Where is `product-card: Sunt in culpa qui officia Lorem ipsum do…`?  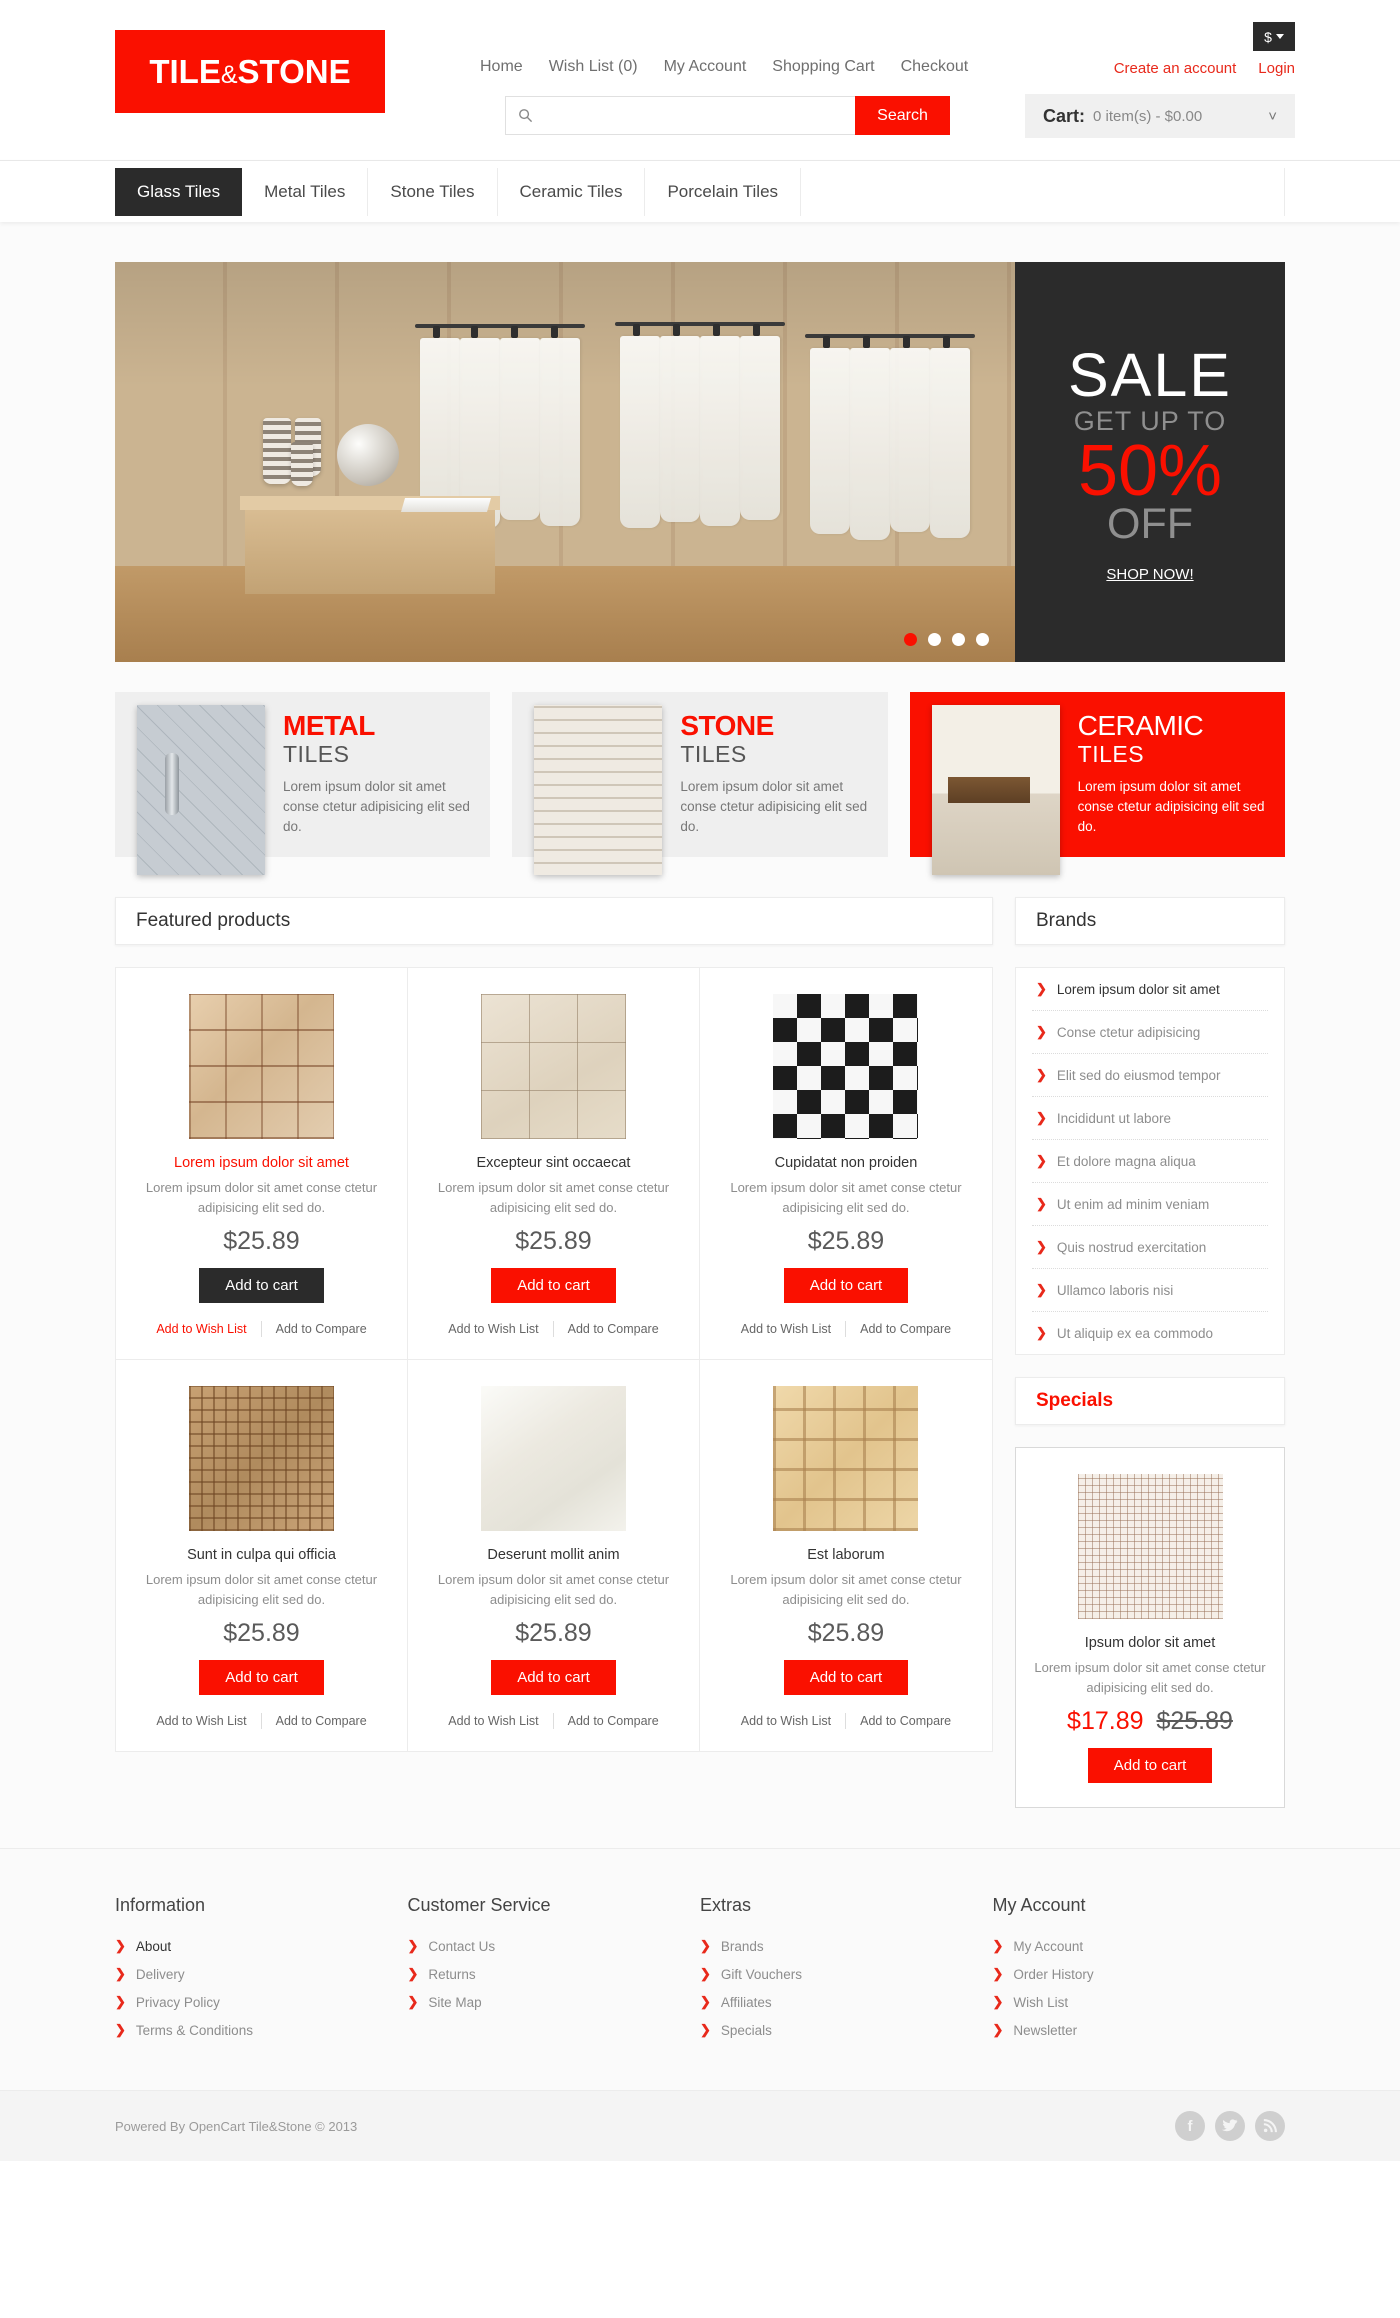
product-card: Sunt in culpa qui officia Lorem ipsum do… is located at coordinates (262, 1555).